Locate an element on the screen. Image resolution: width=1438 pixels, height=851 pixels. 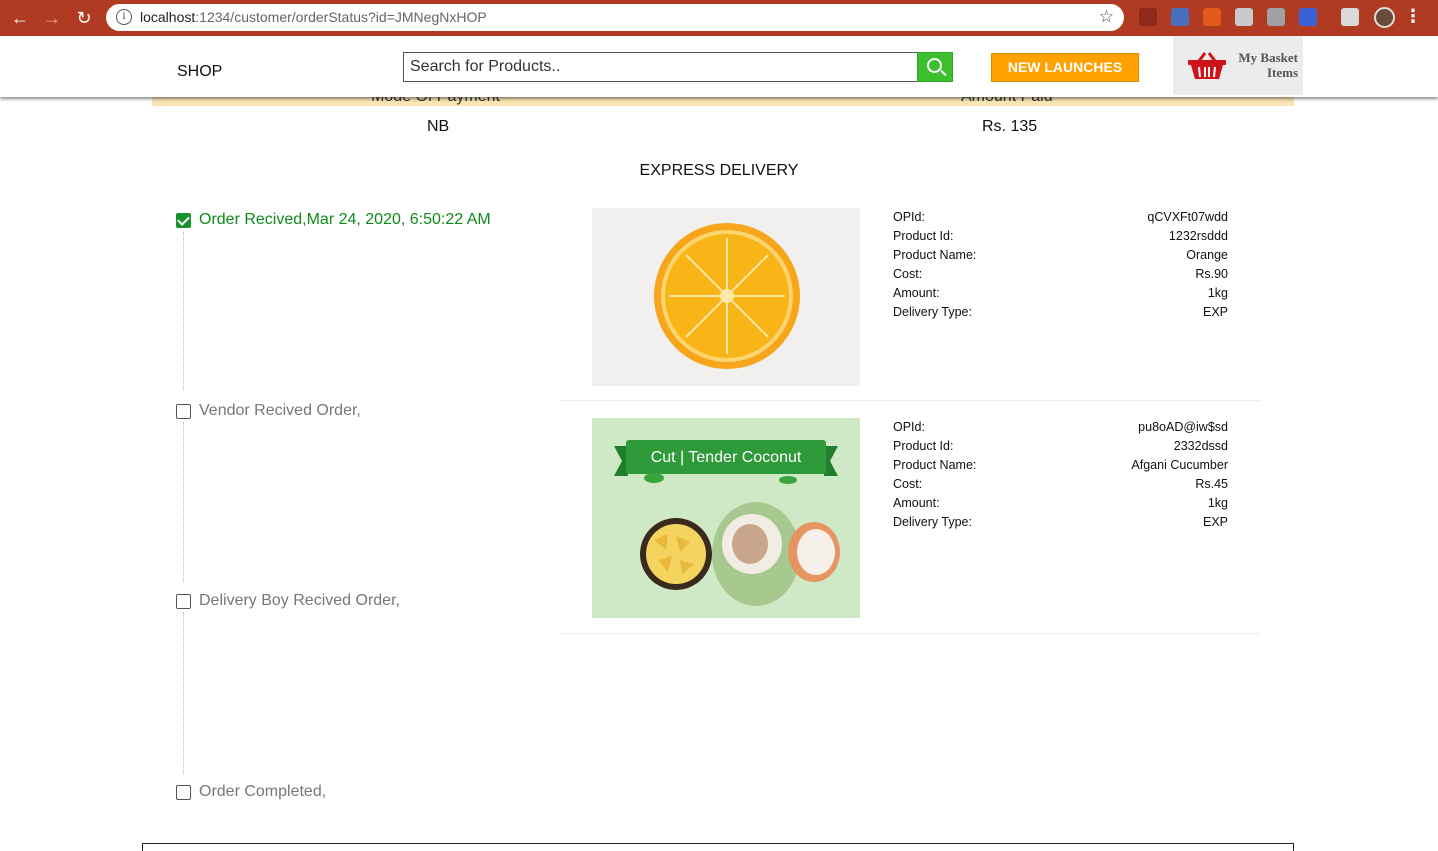
extension-calendar-icon is located at coordinates (1308, 17).